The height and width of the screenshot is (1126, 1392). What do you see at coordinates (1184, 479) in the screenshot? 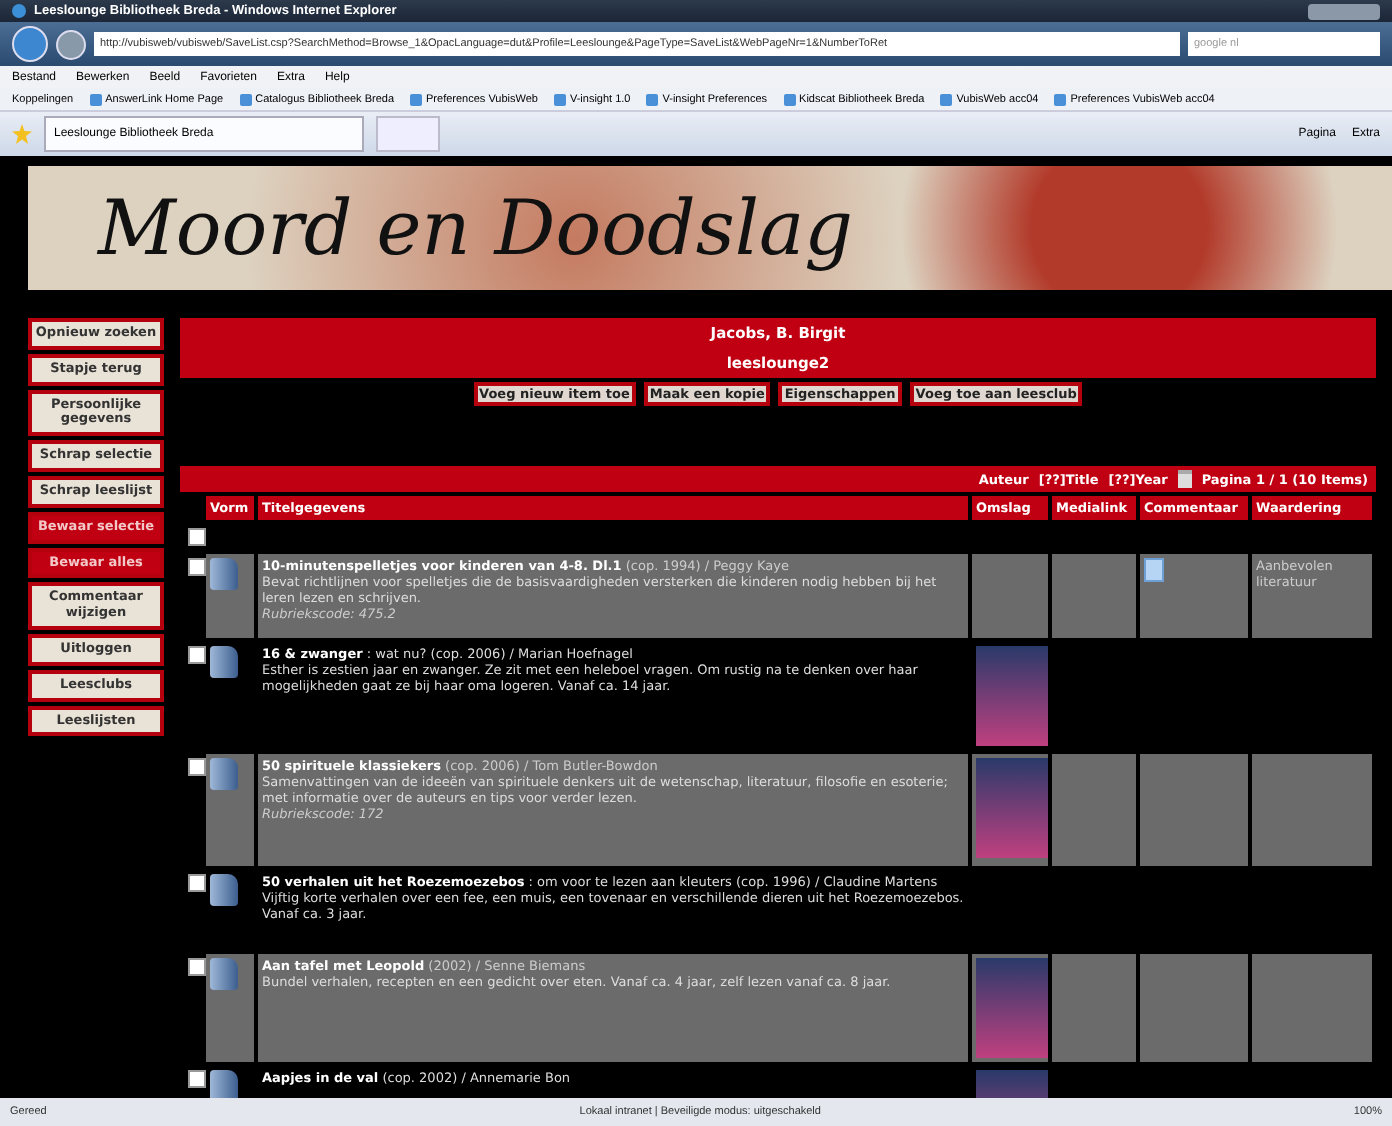
I see `printer-icon` at bounding box center [1184, 479].